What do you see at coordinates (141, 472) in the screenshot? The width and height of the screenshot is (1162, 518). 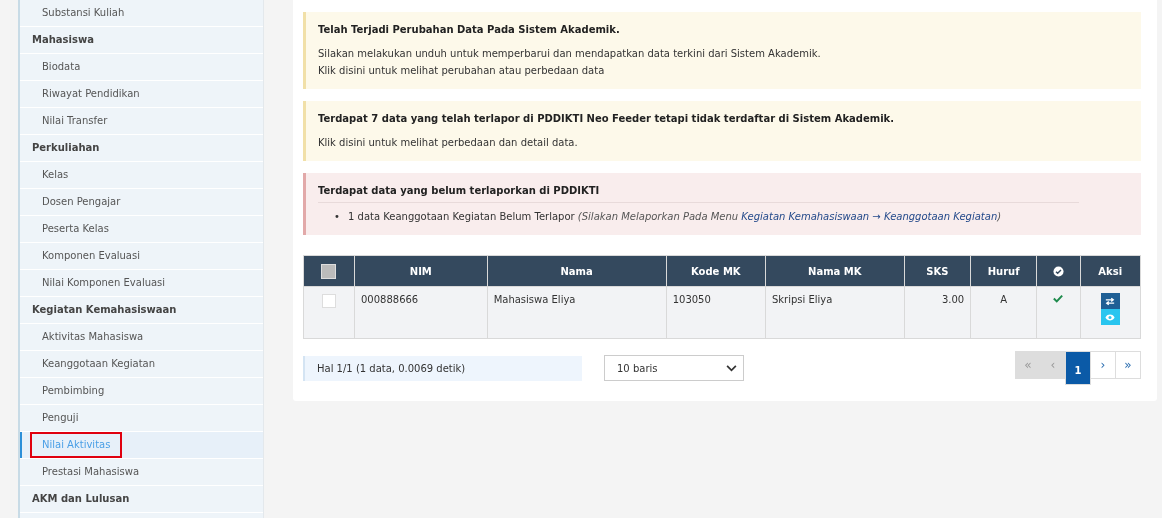 I see `sidebar-item: Prestasi Mahasiswa` at bounding box center [141, 472].